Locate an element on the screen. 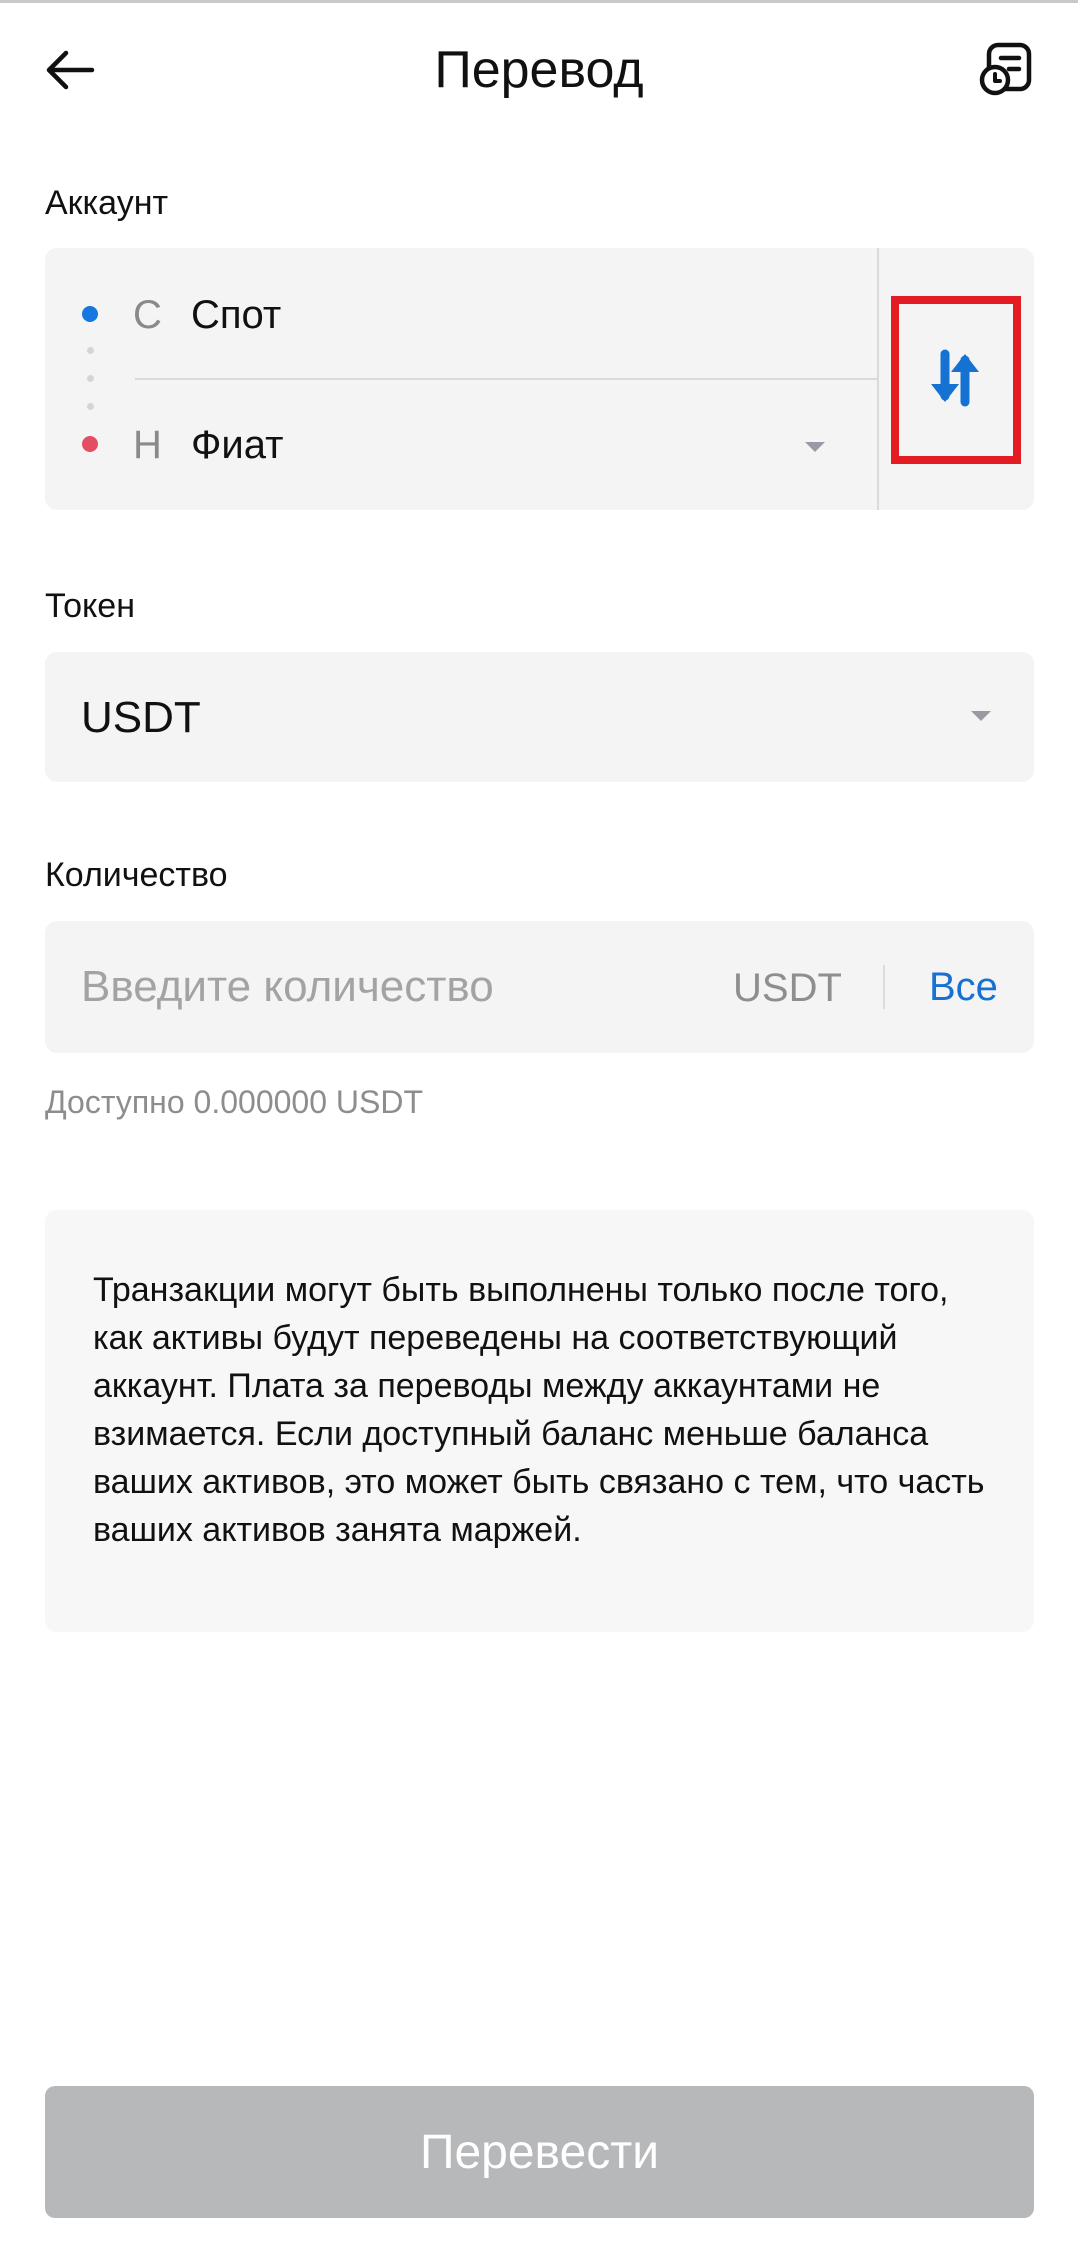 This screenshot has height=2263, width=1078. header: Перевод is located at coordinates (539, 70).